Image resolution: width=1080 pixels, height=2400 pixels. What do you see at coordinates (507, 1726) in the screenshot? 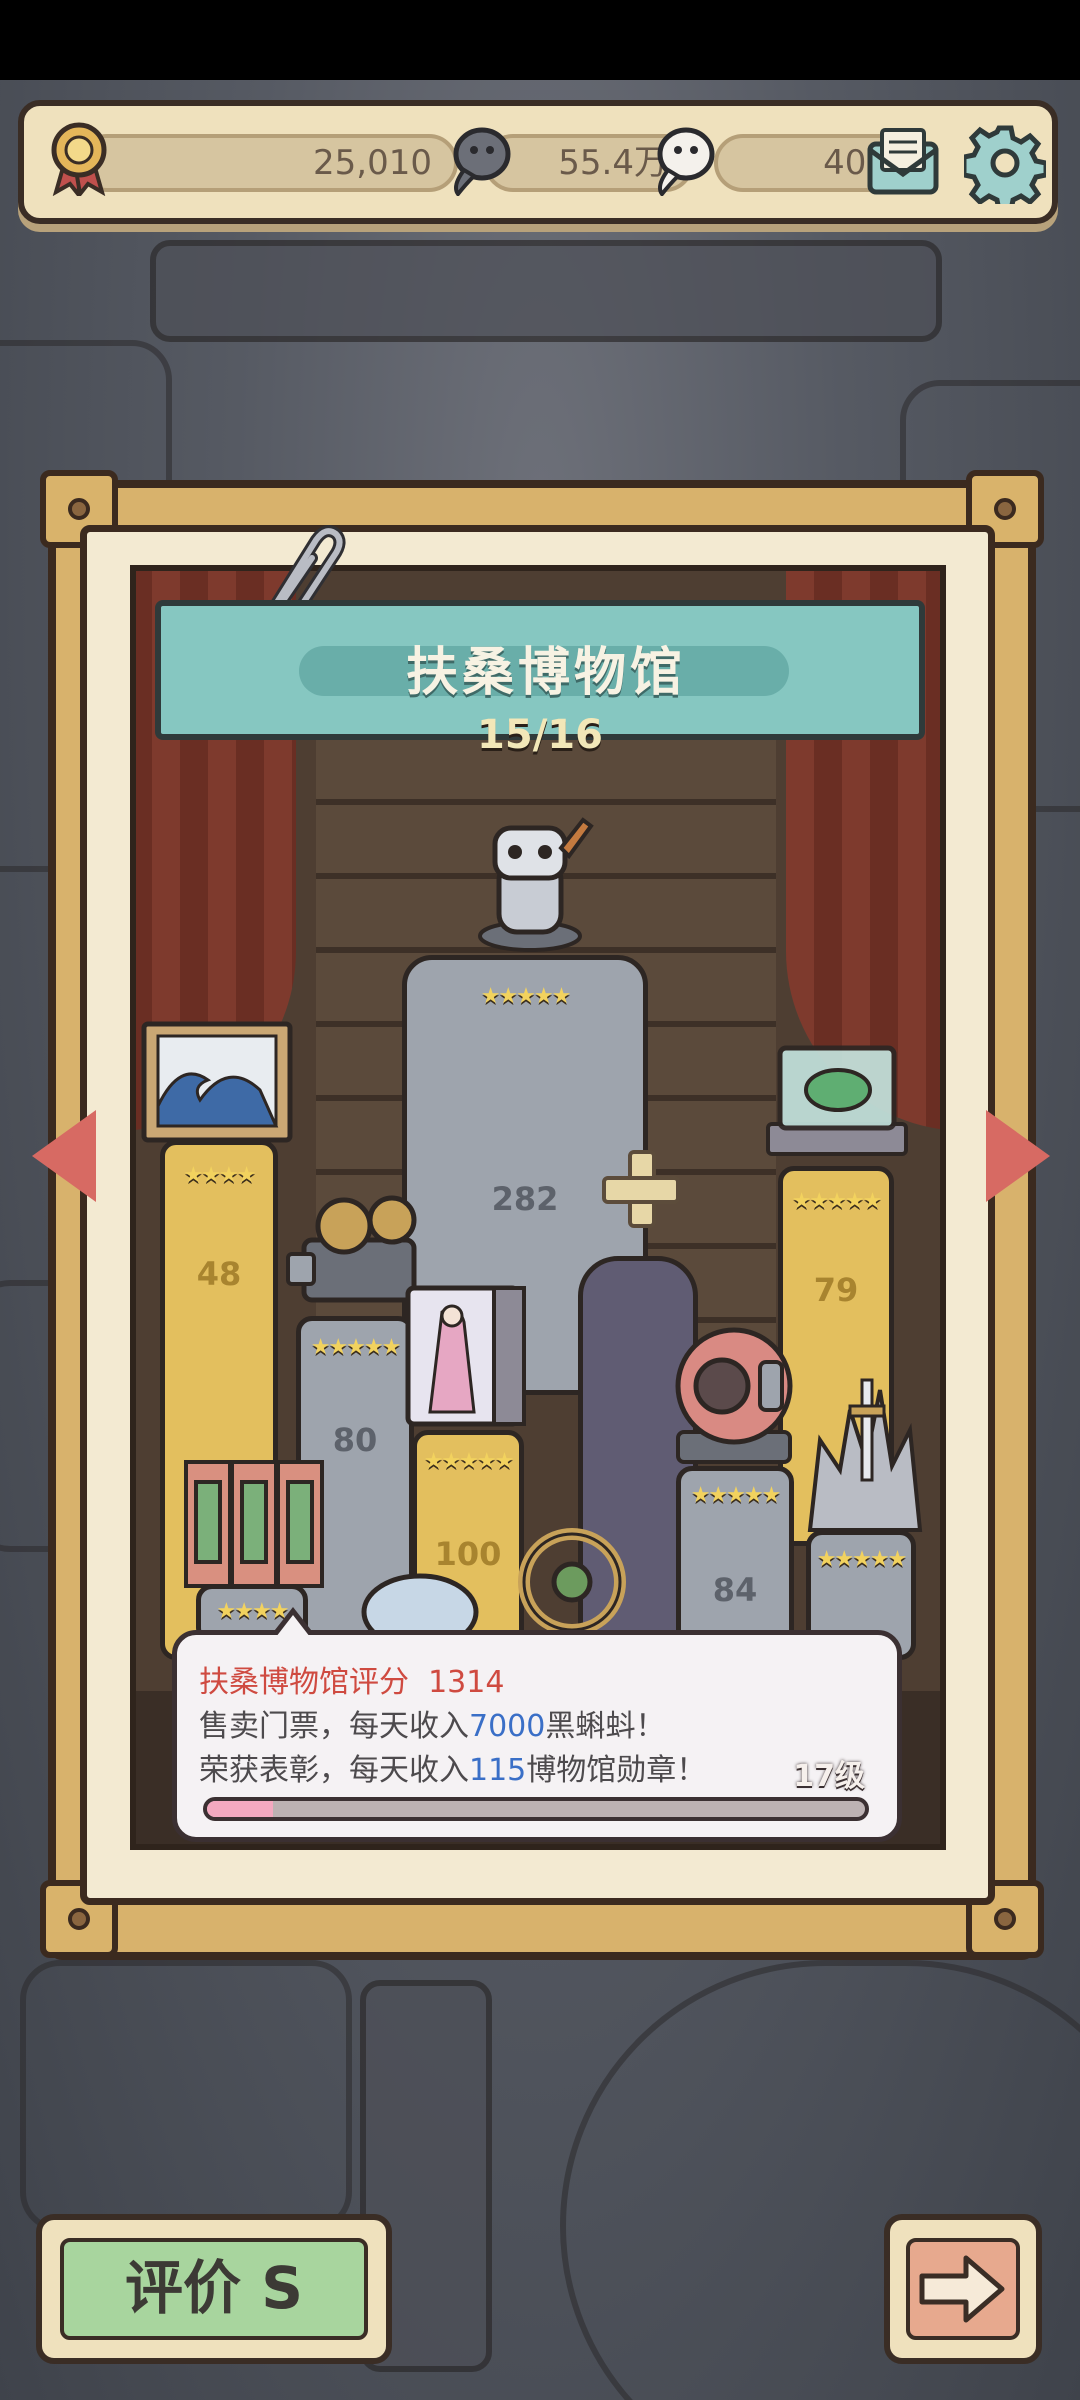
I see `ticket-income-value: 7000` at bounding box center [507, 1726].